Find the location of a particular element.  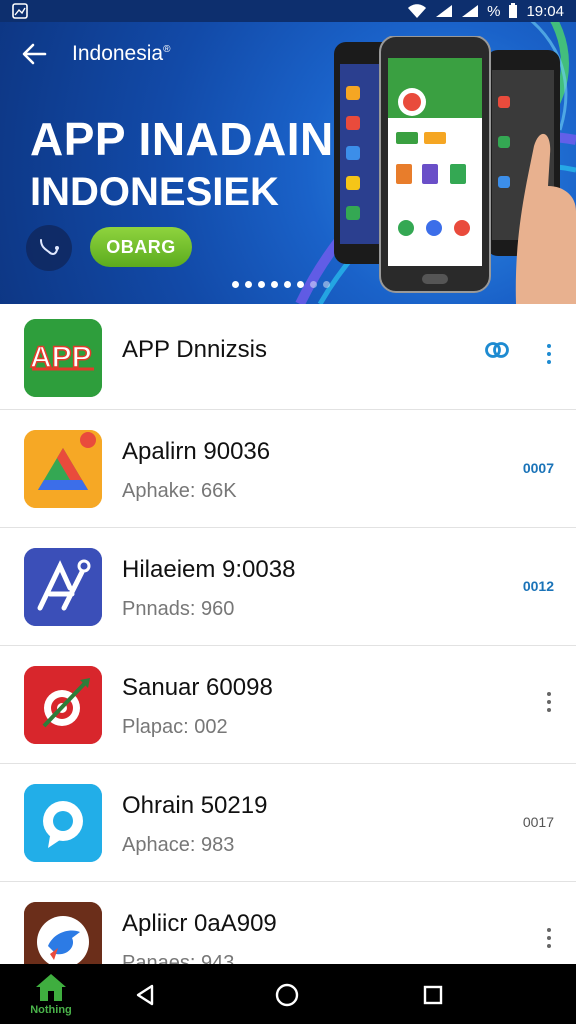

app-name: Ohrain 50219 is located at coordinates (195, 805).